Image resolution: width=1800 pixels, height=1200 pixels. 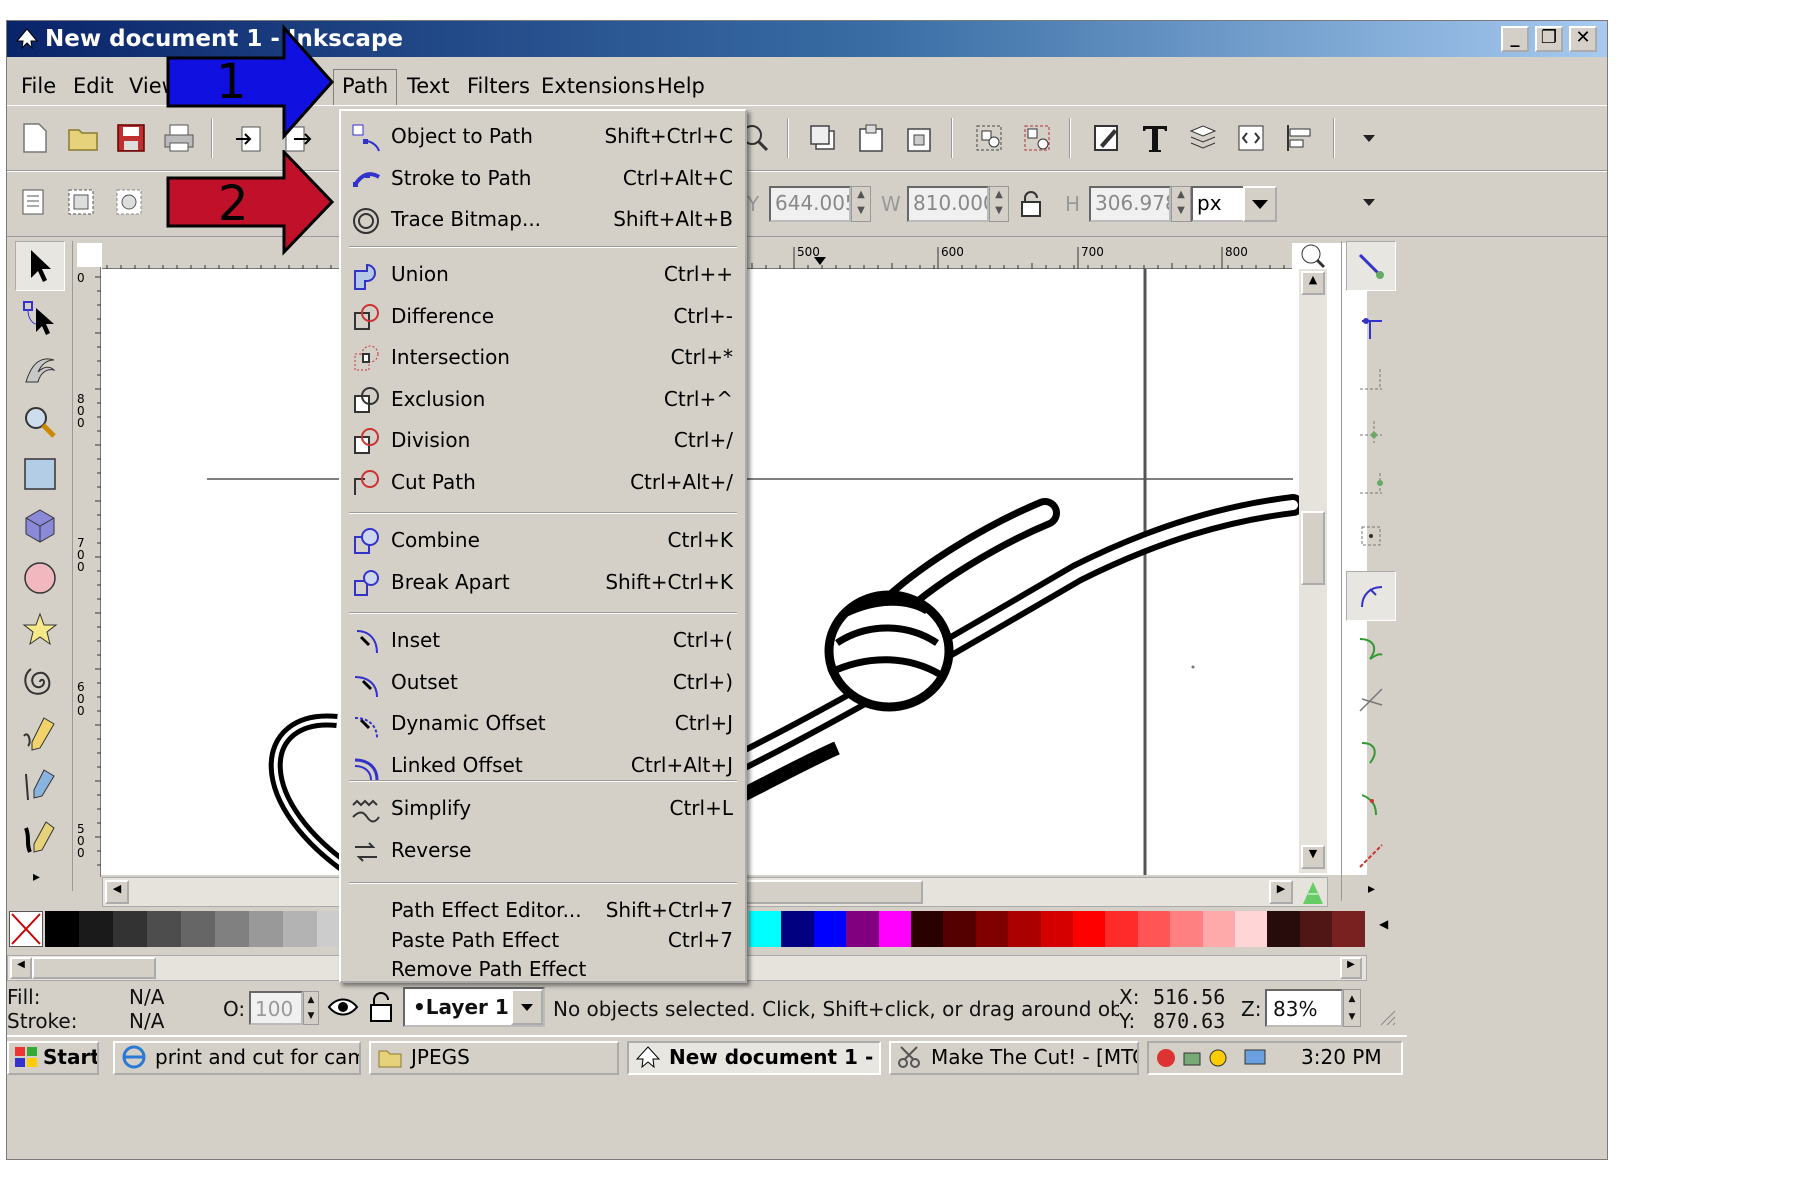 What do you see at coordinates (1218, 1058) in the screenshot?
I see `update-tray-icon` at bounding box center [1218, 1058].